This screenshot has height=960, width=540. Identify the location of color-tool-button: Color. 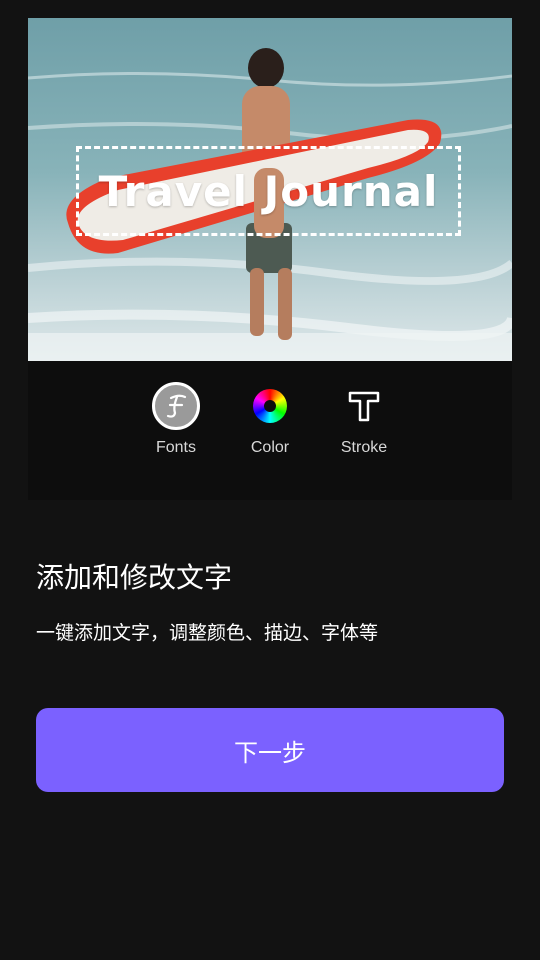
(270, 418).